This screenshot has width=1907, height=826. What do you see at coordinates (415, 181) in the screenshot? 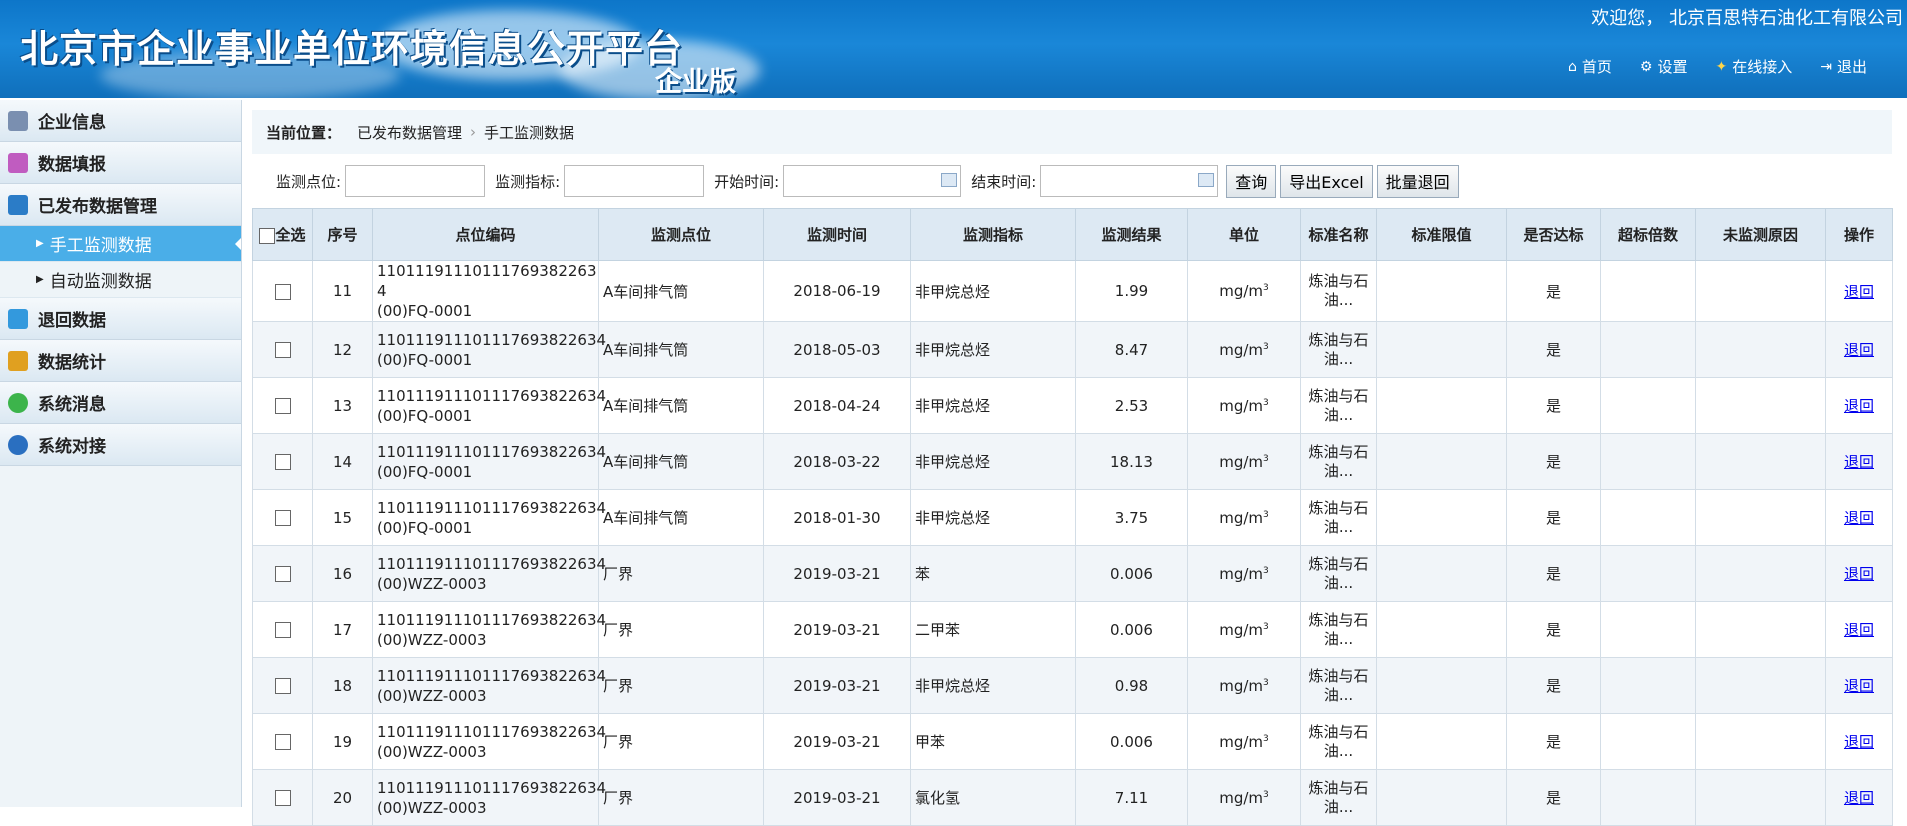
I see `point-filter-input` at bounding box center [415, 181].